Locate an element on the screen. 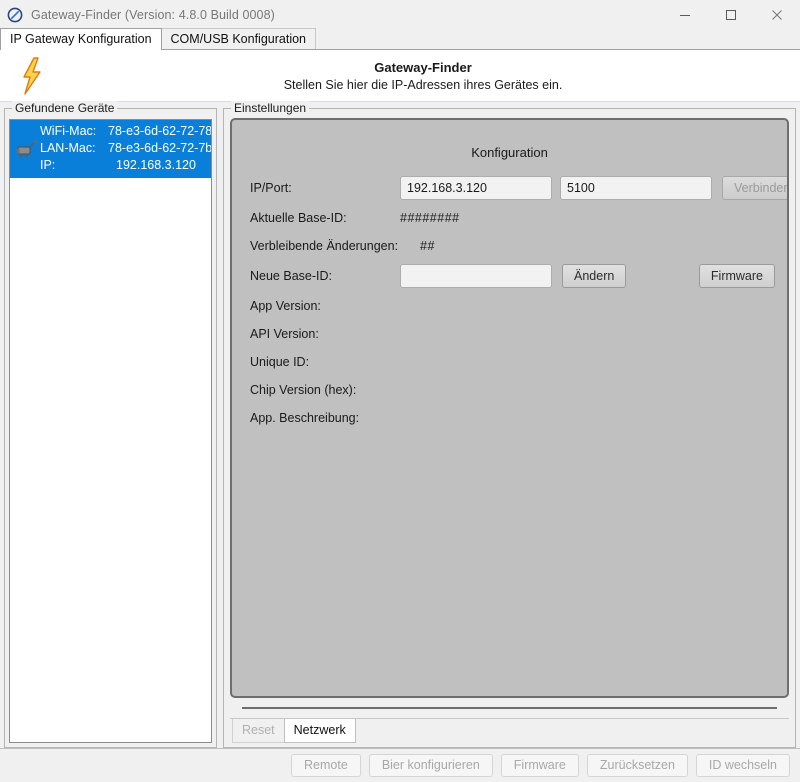 This screenshot has height=782, width=800. settings-legend: Einstellungen is located at coordinates (270, 108).